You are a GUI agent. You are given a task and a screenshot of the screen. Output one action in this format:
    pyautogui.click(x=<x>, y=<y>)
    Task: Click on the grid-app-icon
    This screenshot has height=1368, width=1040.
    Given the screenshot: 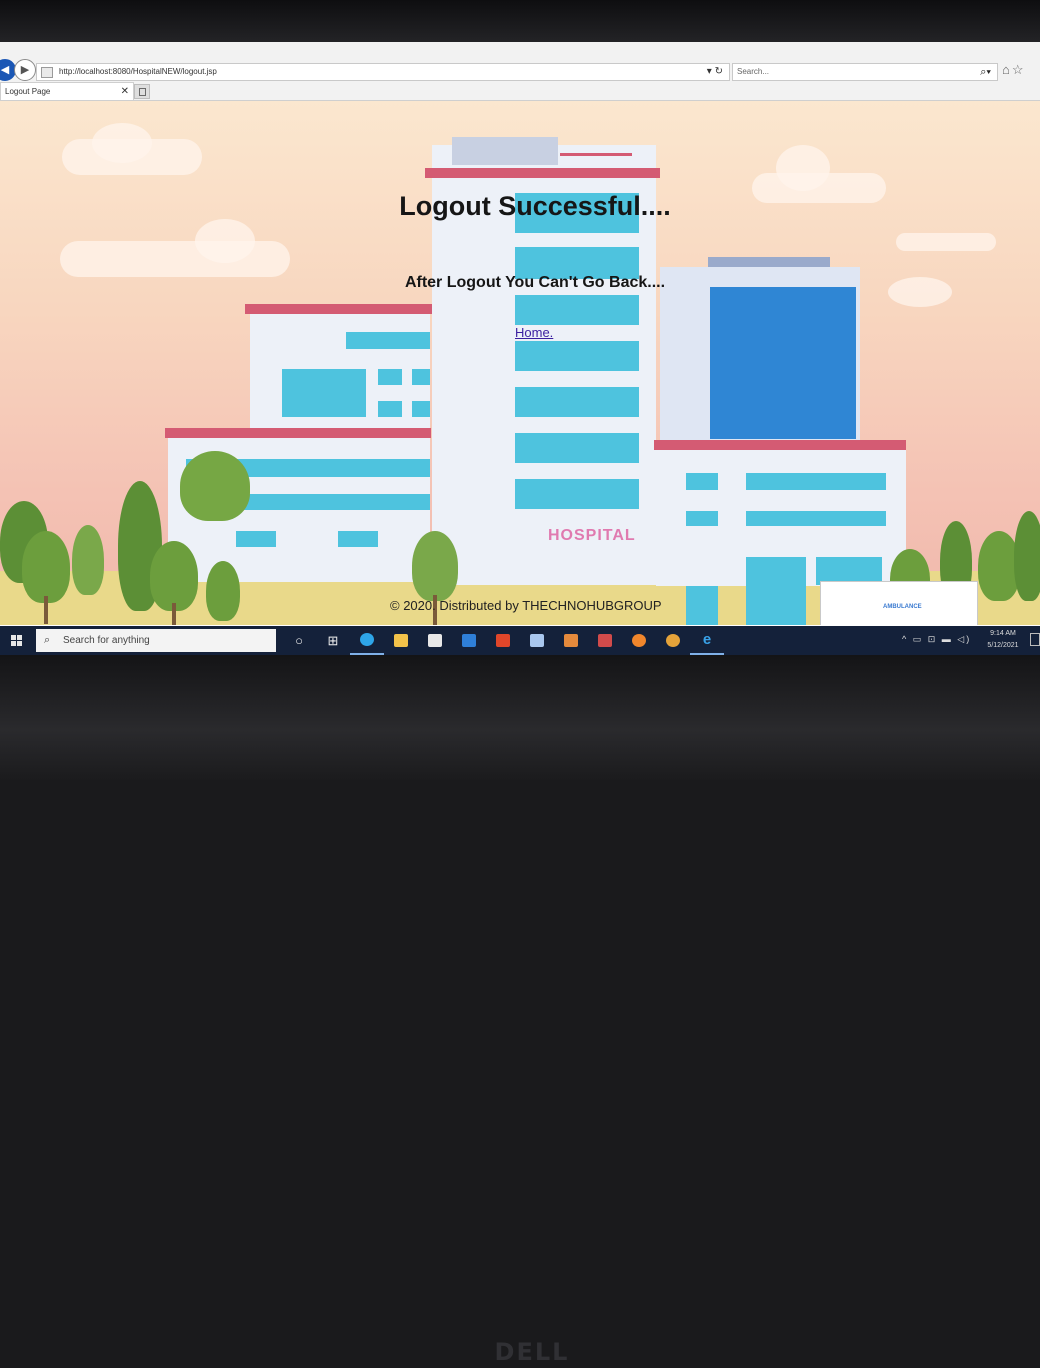 What is the action you would take?
    pyautogui.click(x=605, y=640)
    